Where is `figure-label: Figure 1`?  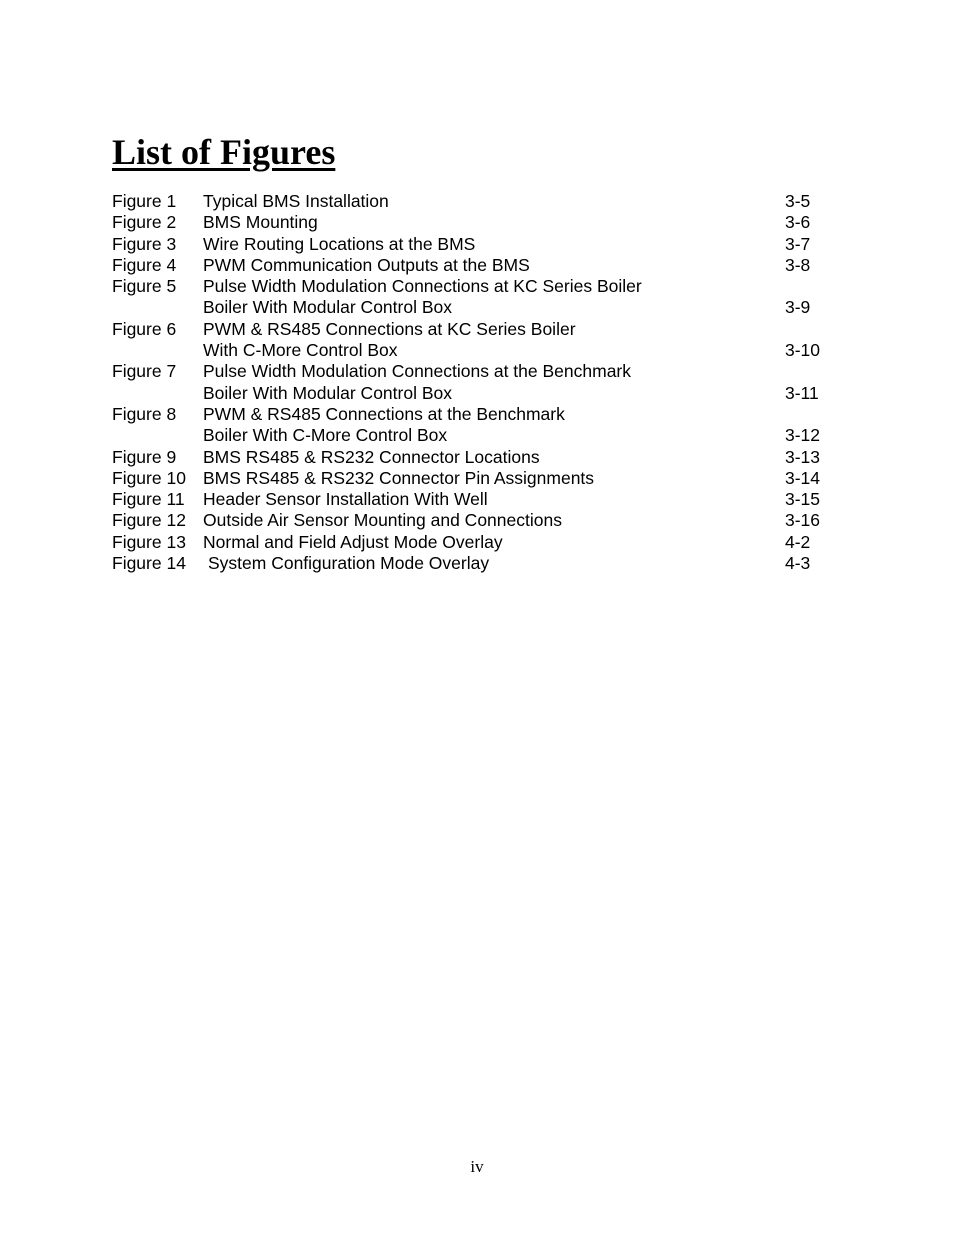 figure-label: Figure 1 is located at coordinates (144, 201).